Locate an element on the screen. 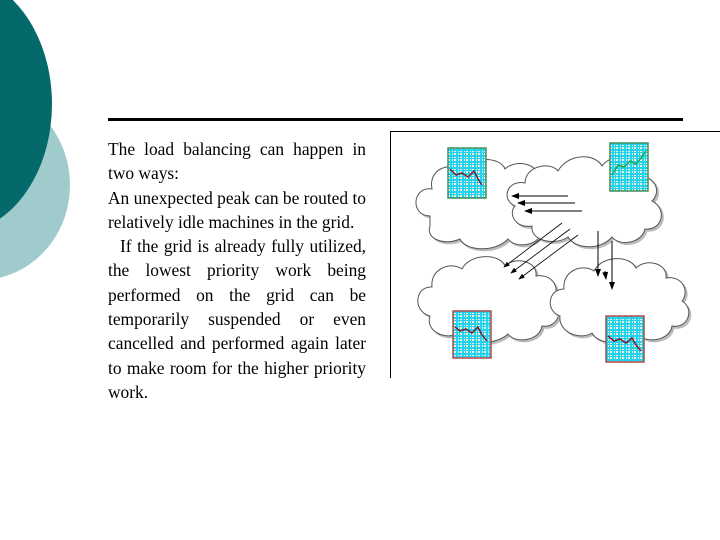 This screenshot has height=540, width=720. chart-icon-bottom-right is located at coordinates (624, 338).